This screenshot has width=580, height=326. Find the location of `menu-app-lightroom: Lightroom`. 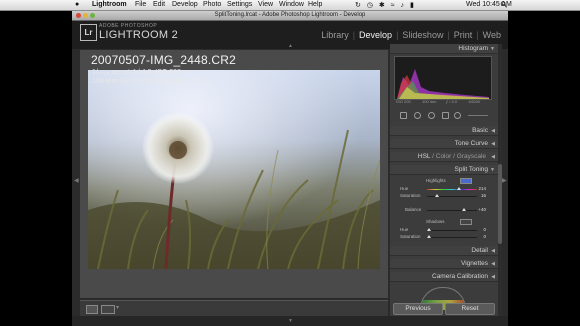

menu-app-lightroom: Lightroom is located at coordinates (109, 4).